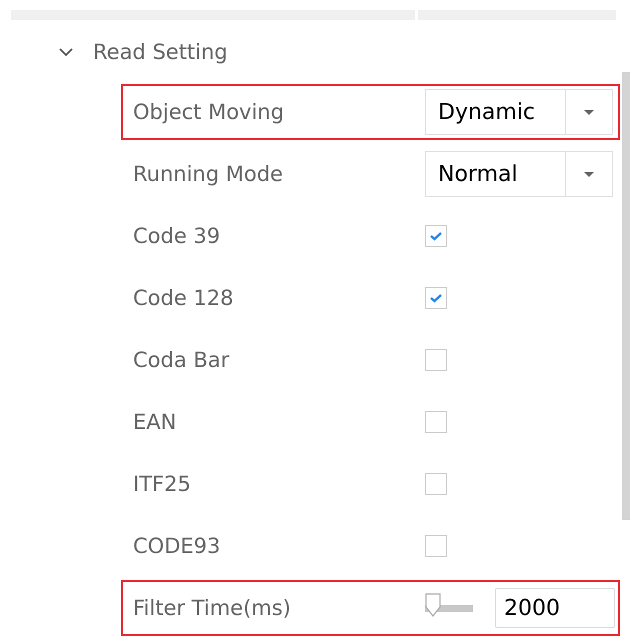 The height and width of the screenshot is (639, 630). Describe the element at coordinates (433, 604) in the screenshot. I see `slider-thumb` at that location.